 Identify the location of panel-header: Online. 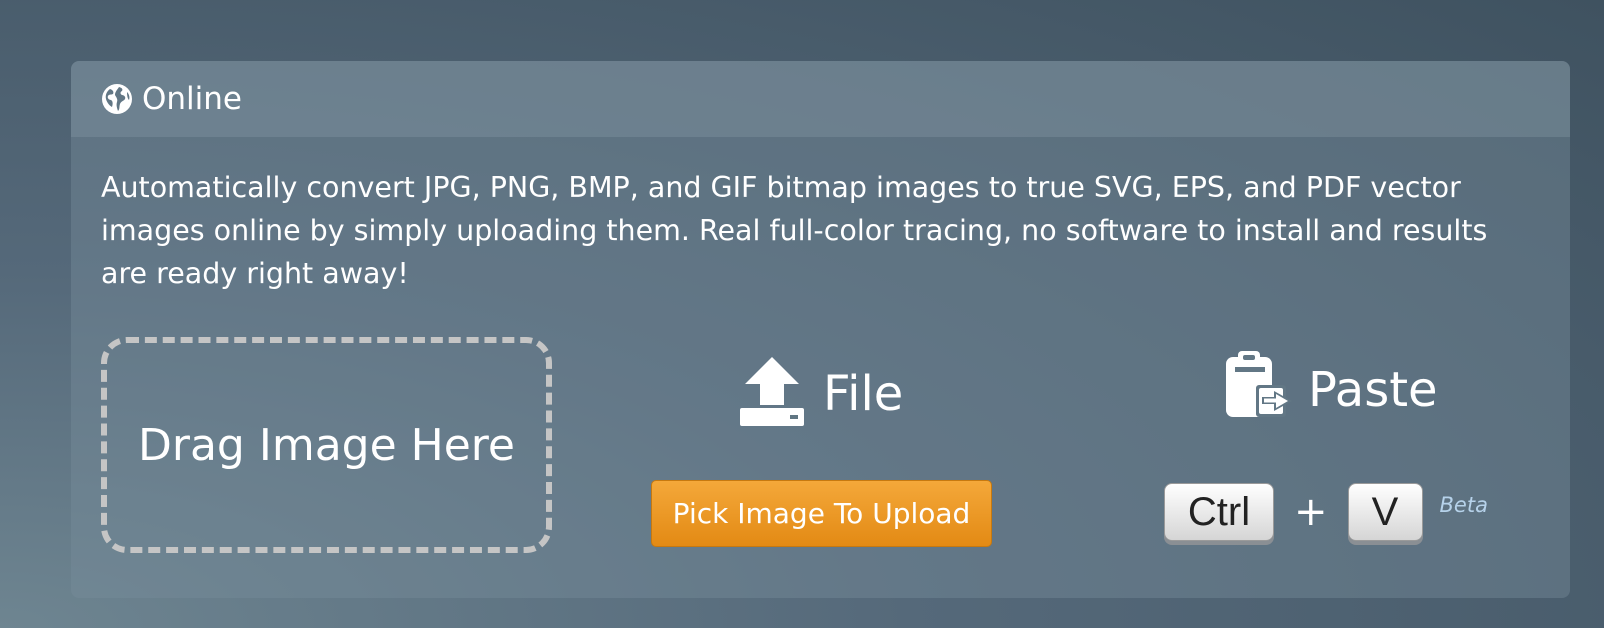
(820, 99).